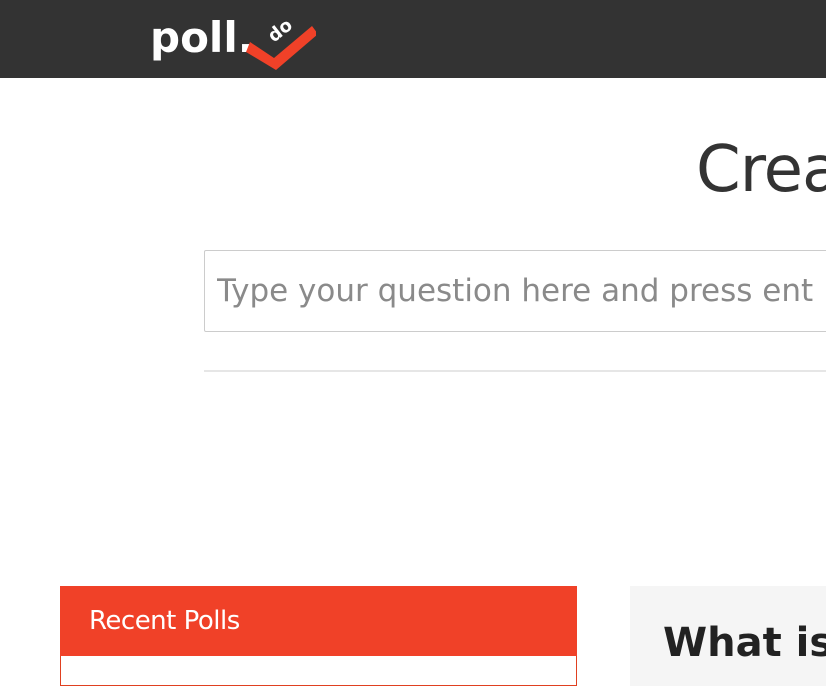 Image resolution: width=826 pixels, height=686 pixels. I want to click on top-navigation-bar: poll. do, so click(413, 39).